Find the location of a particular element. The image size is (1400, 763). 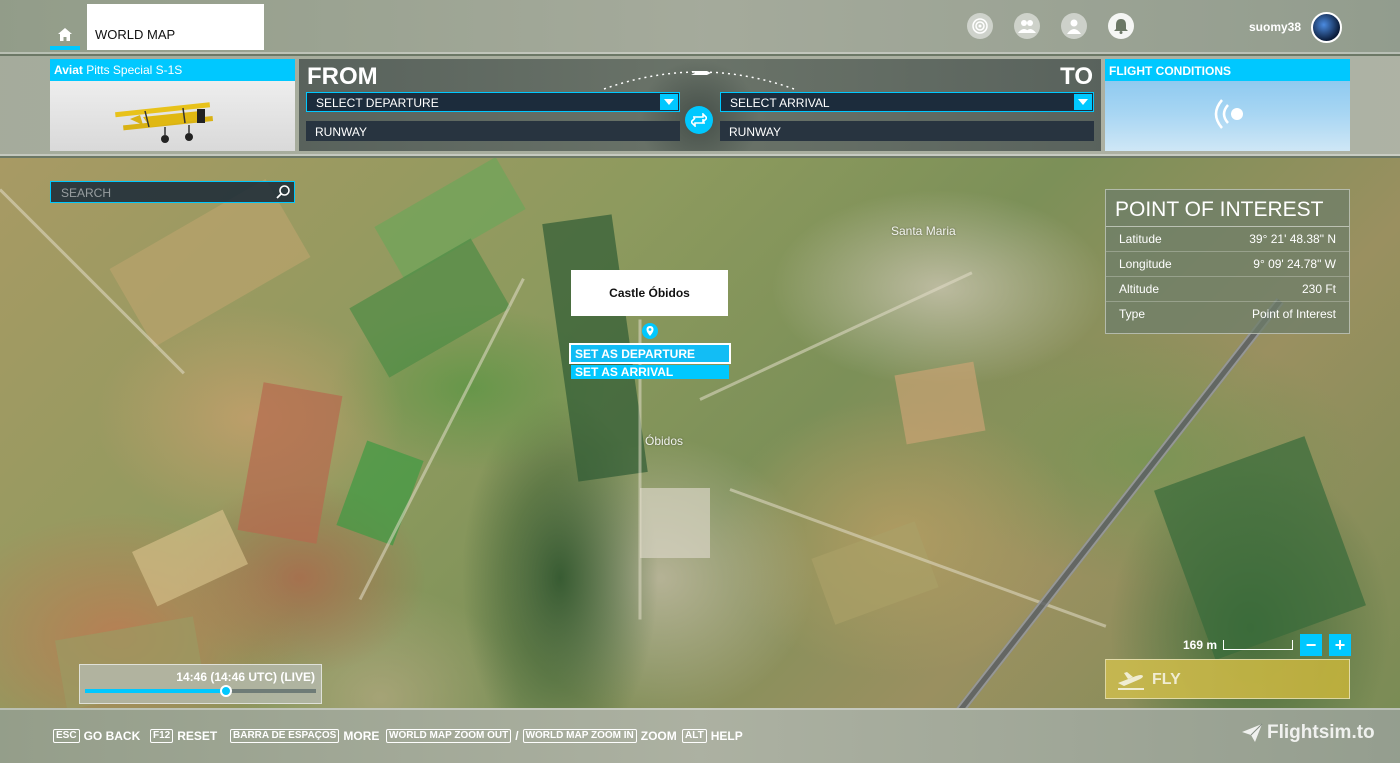

hint-go-back: ESC GO BACK is located at coordinates (96, 736).